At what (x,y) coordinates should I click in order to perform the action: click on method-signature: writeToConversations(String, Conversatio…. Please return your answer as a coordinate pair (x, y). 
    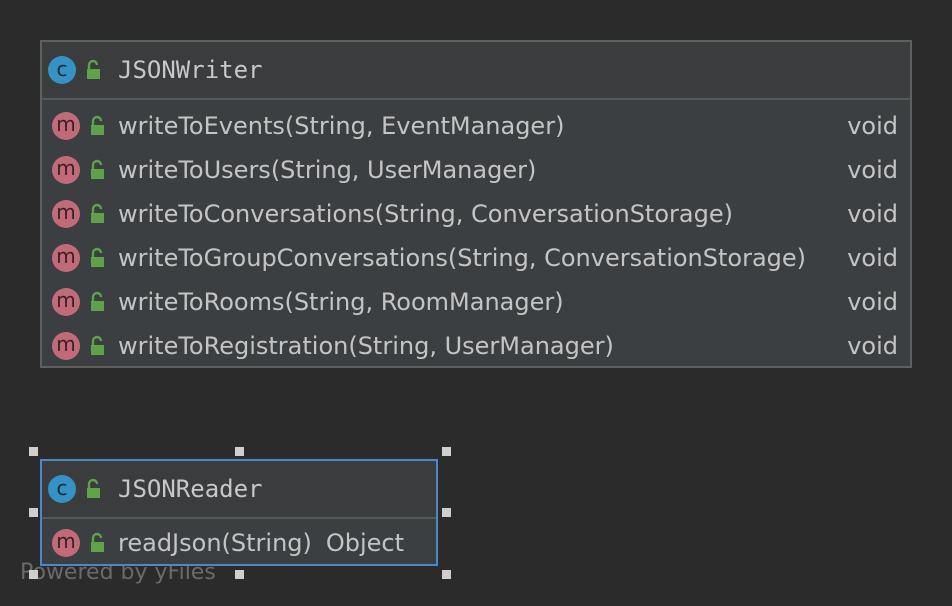
    Looking at the image, I should click on (425, 214).